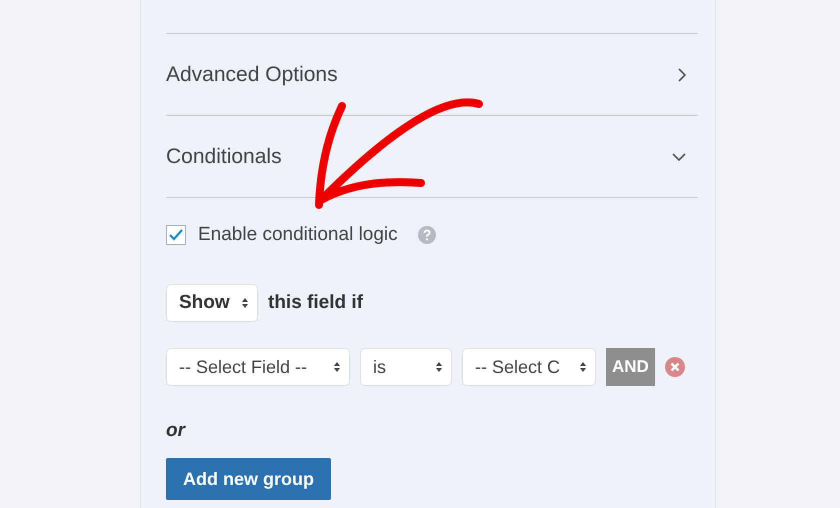  Describe the element at coordinates (298, 235) in the screenshot. I see `checkbox-label: Enable conditional logic` at that location.